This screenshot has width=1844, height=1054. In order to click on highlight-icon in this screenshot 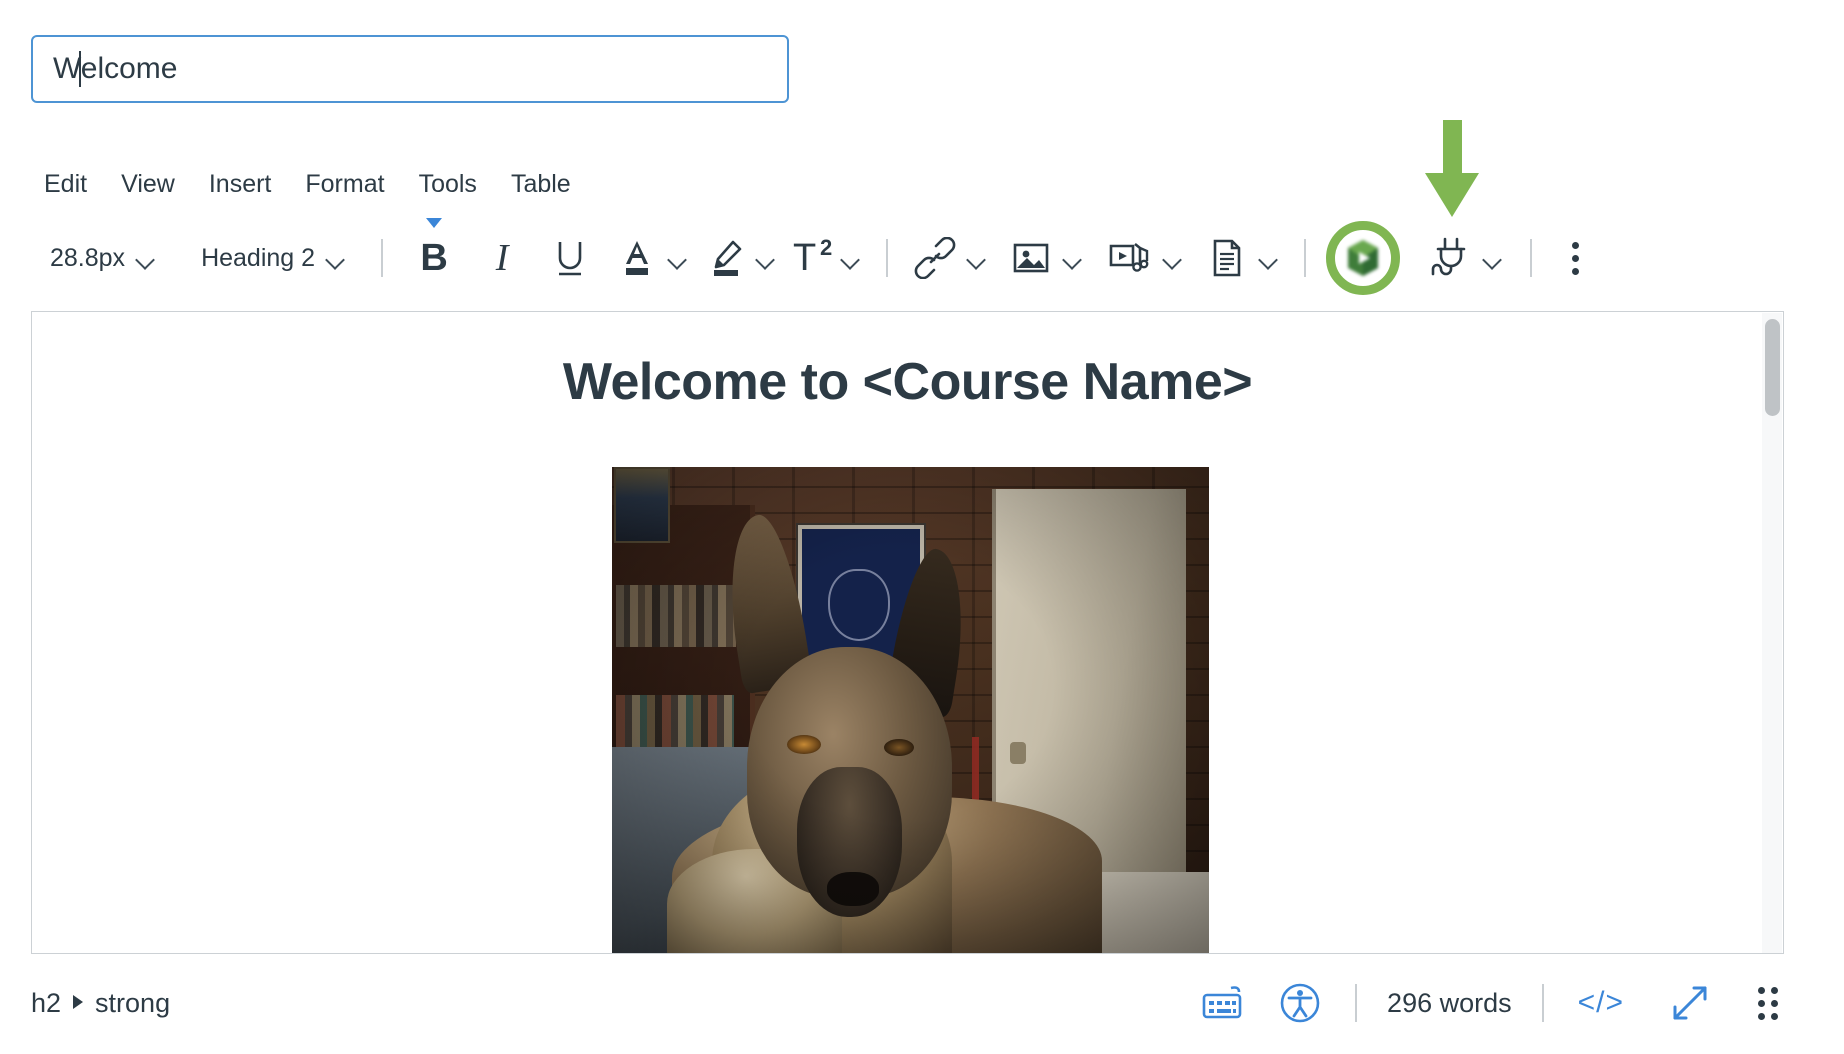, I will do `click(728, 258)`.